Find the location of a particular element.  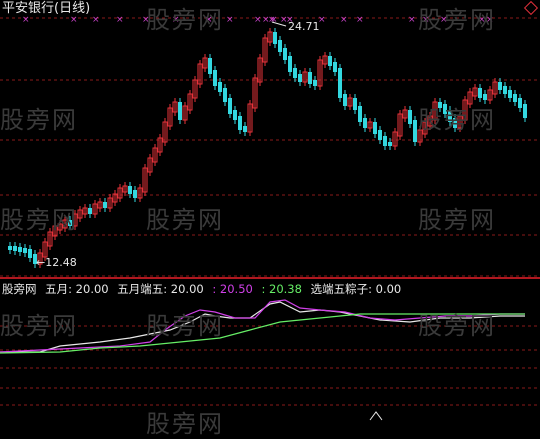

indicator-item: 选端五粽子: 0.00 is located at coordinates (356, 289).